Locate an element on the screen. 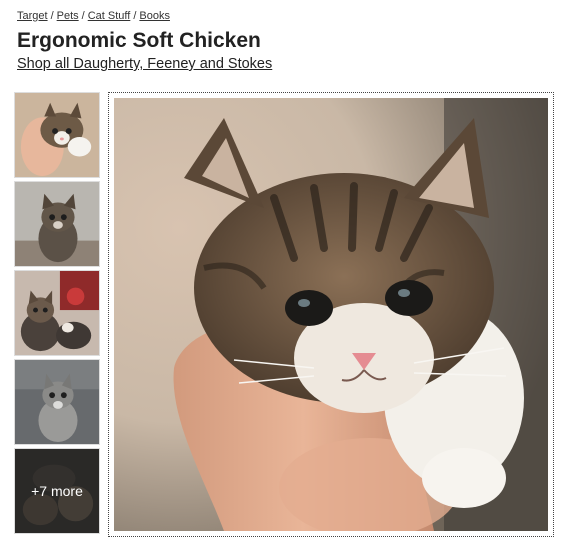 The image size is (578, 548). breadcrumb-link-cat-stuff: Cat Stuff is located at coordinates (109, 16).